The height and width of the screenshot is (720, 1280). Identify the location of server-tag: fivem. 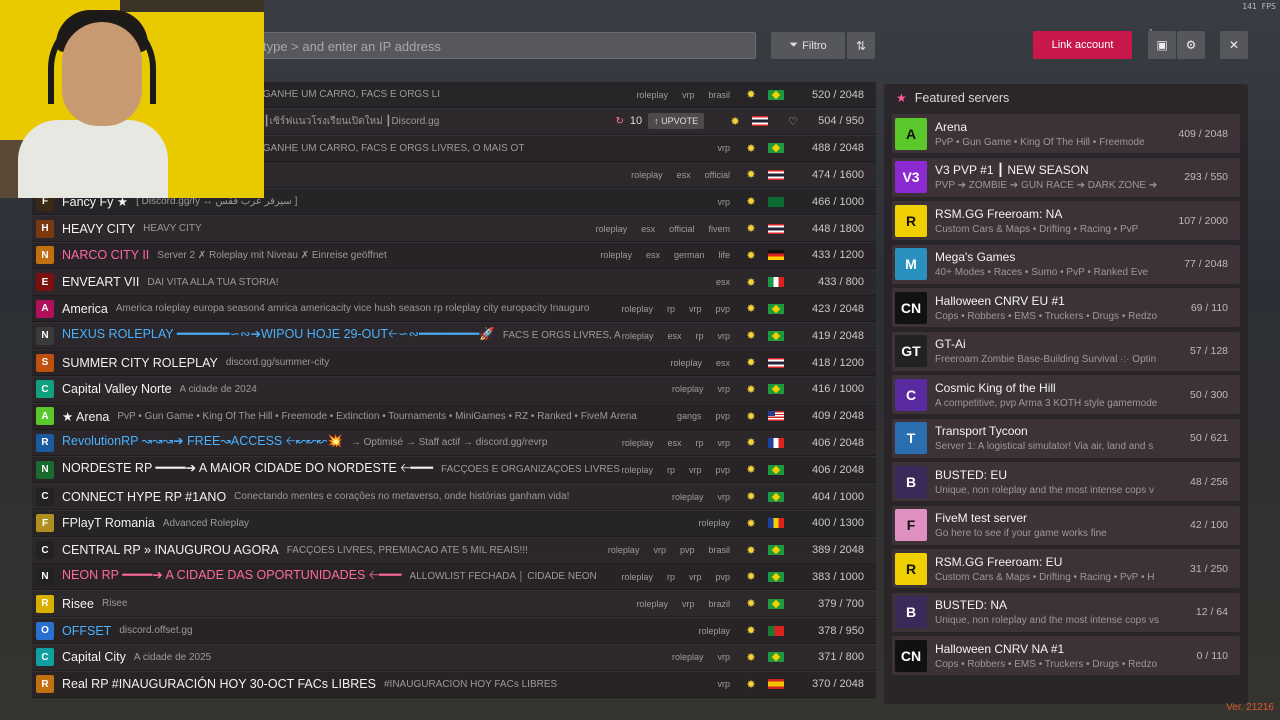
(719, 229).